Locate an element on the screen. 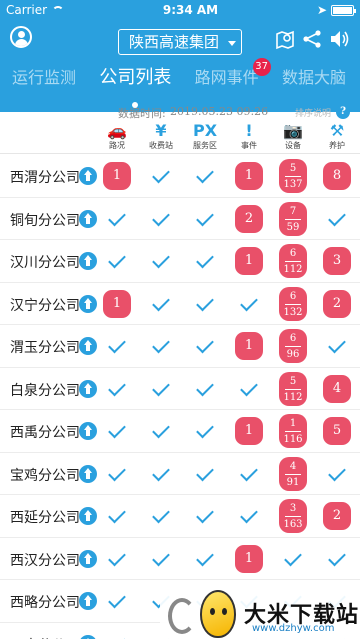  table-row: 西禹分公司 1 1 116 5 is located at coordinates (180, 431).